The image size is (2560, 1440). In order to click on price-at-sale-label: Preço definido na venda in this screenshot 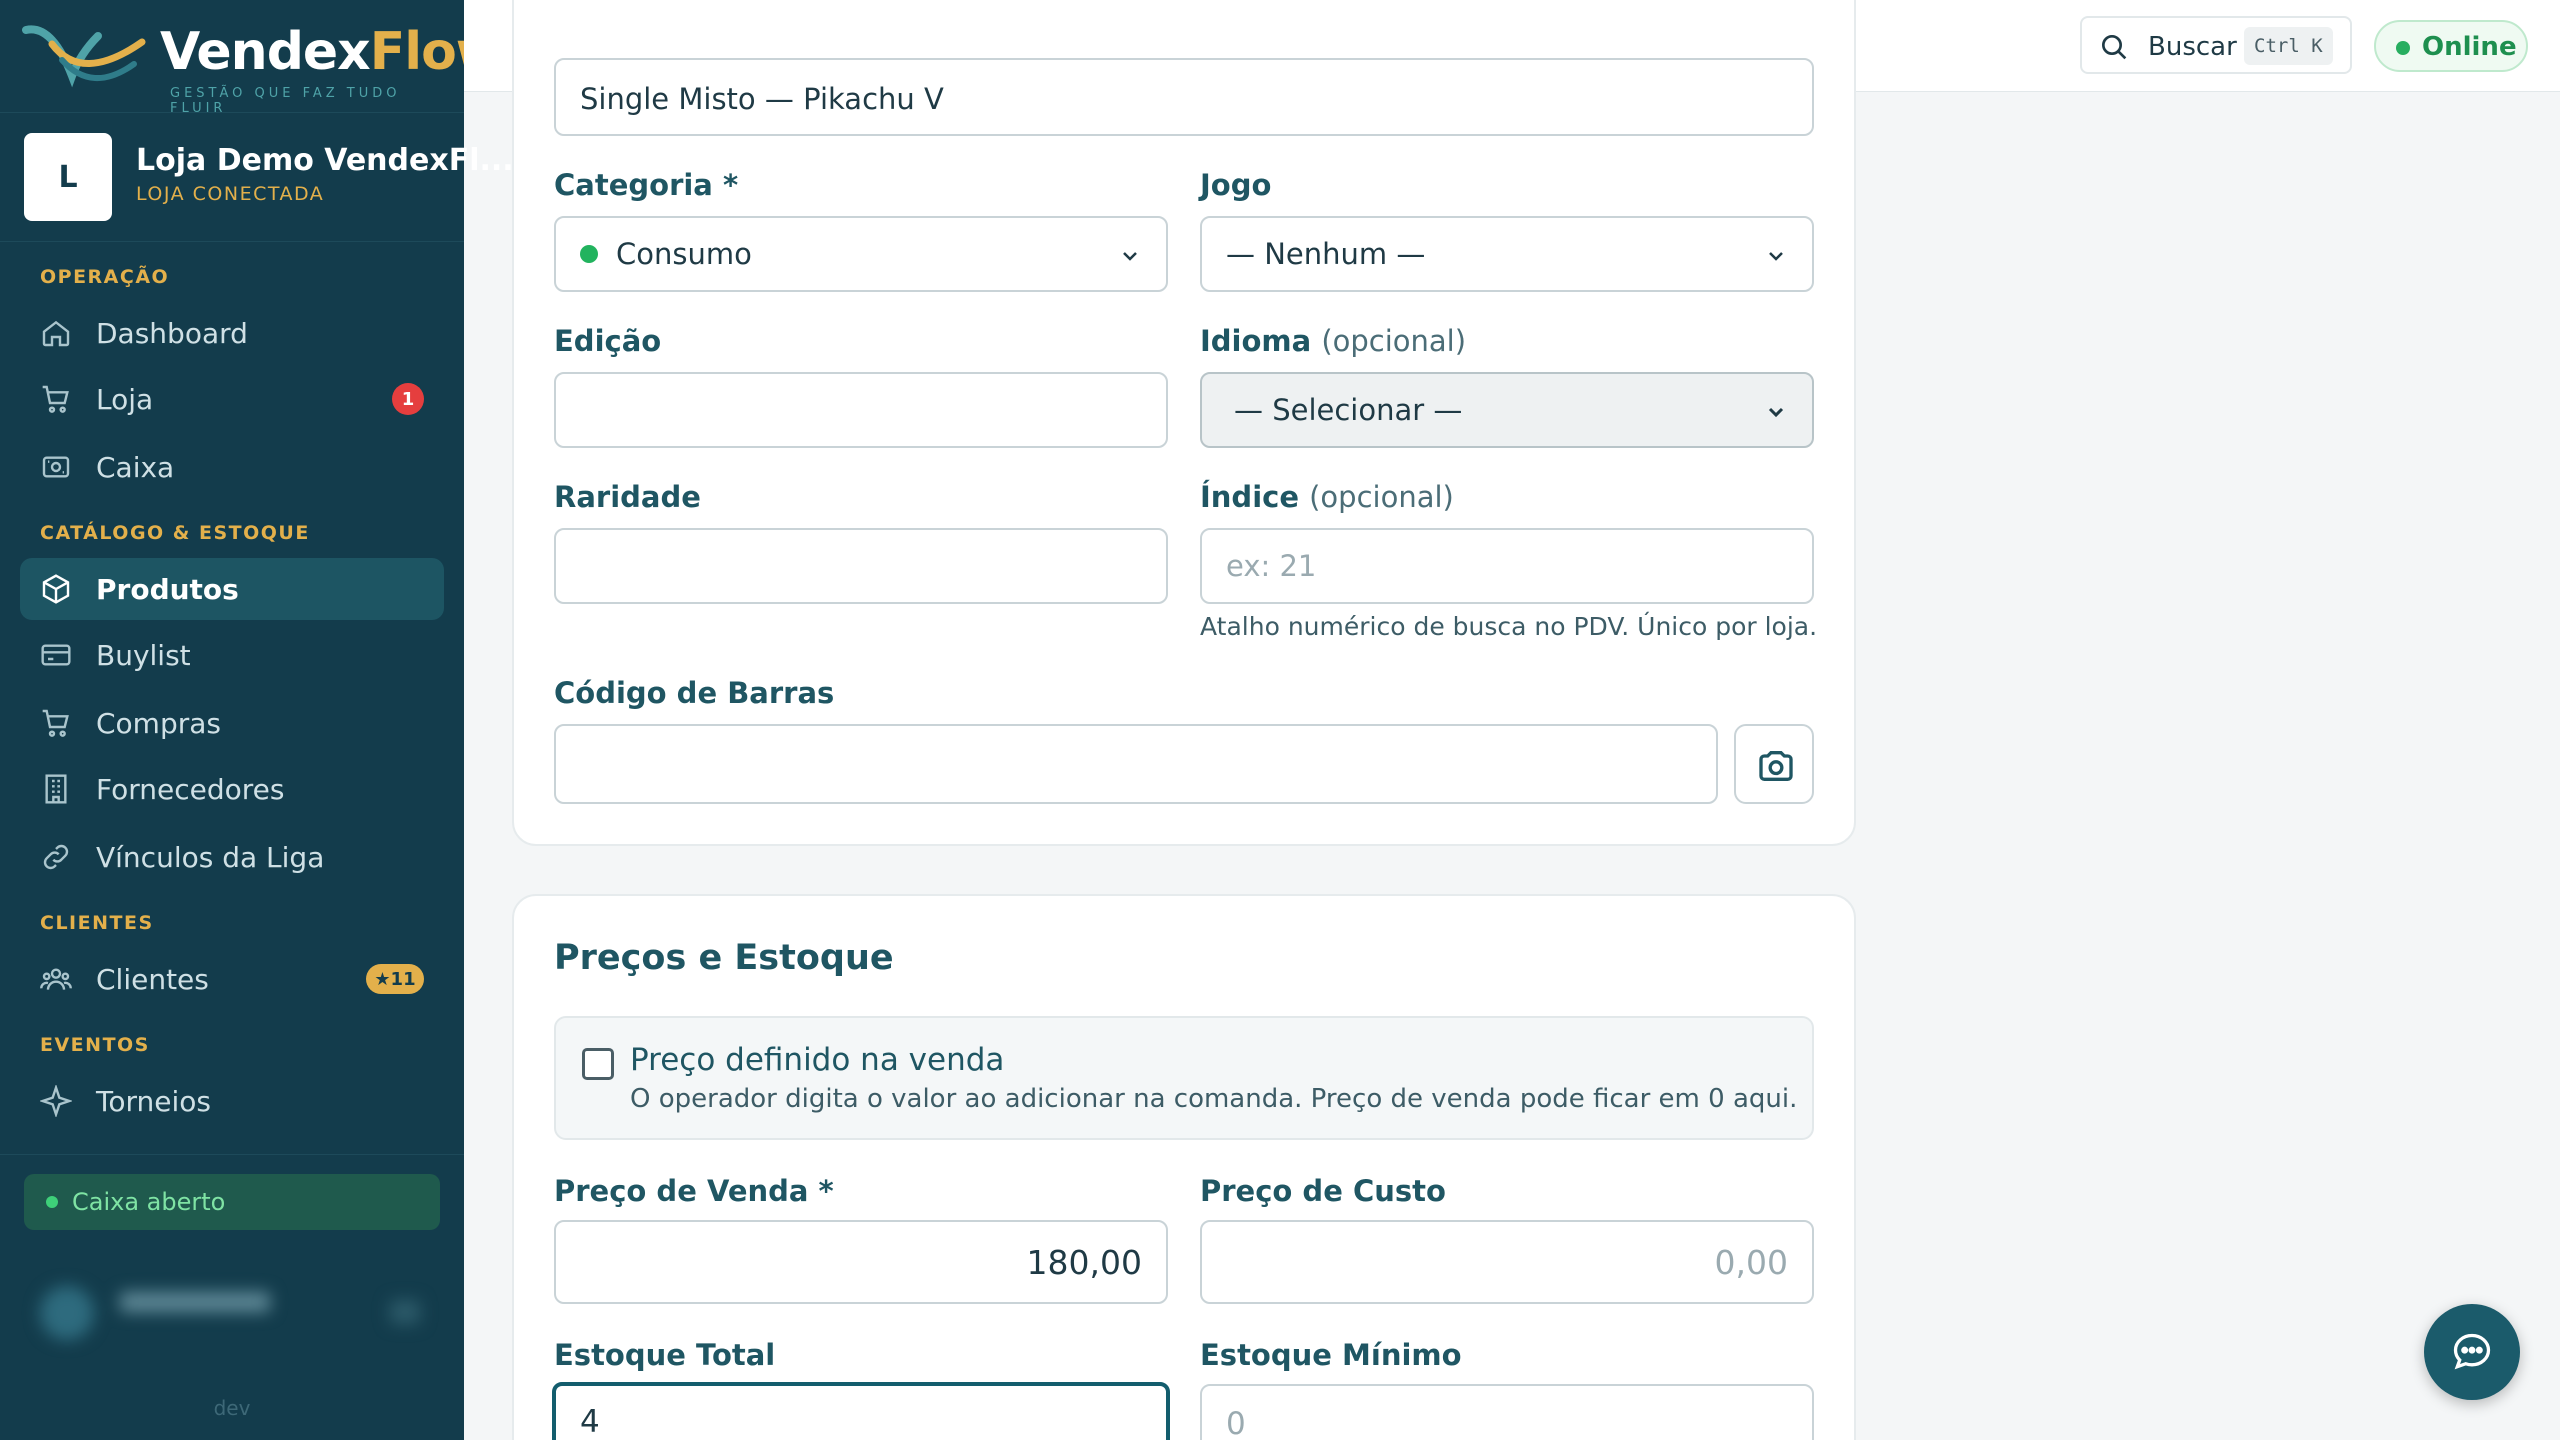, I will do `click(817, 1060)`.